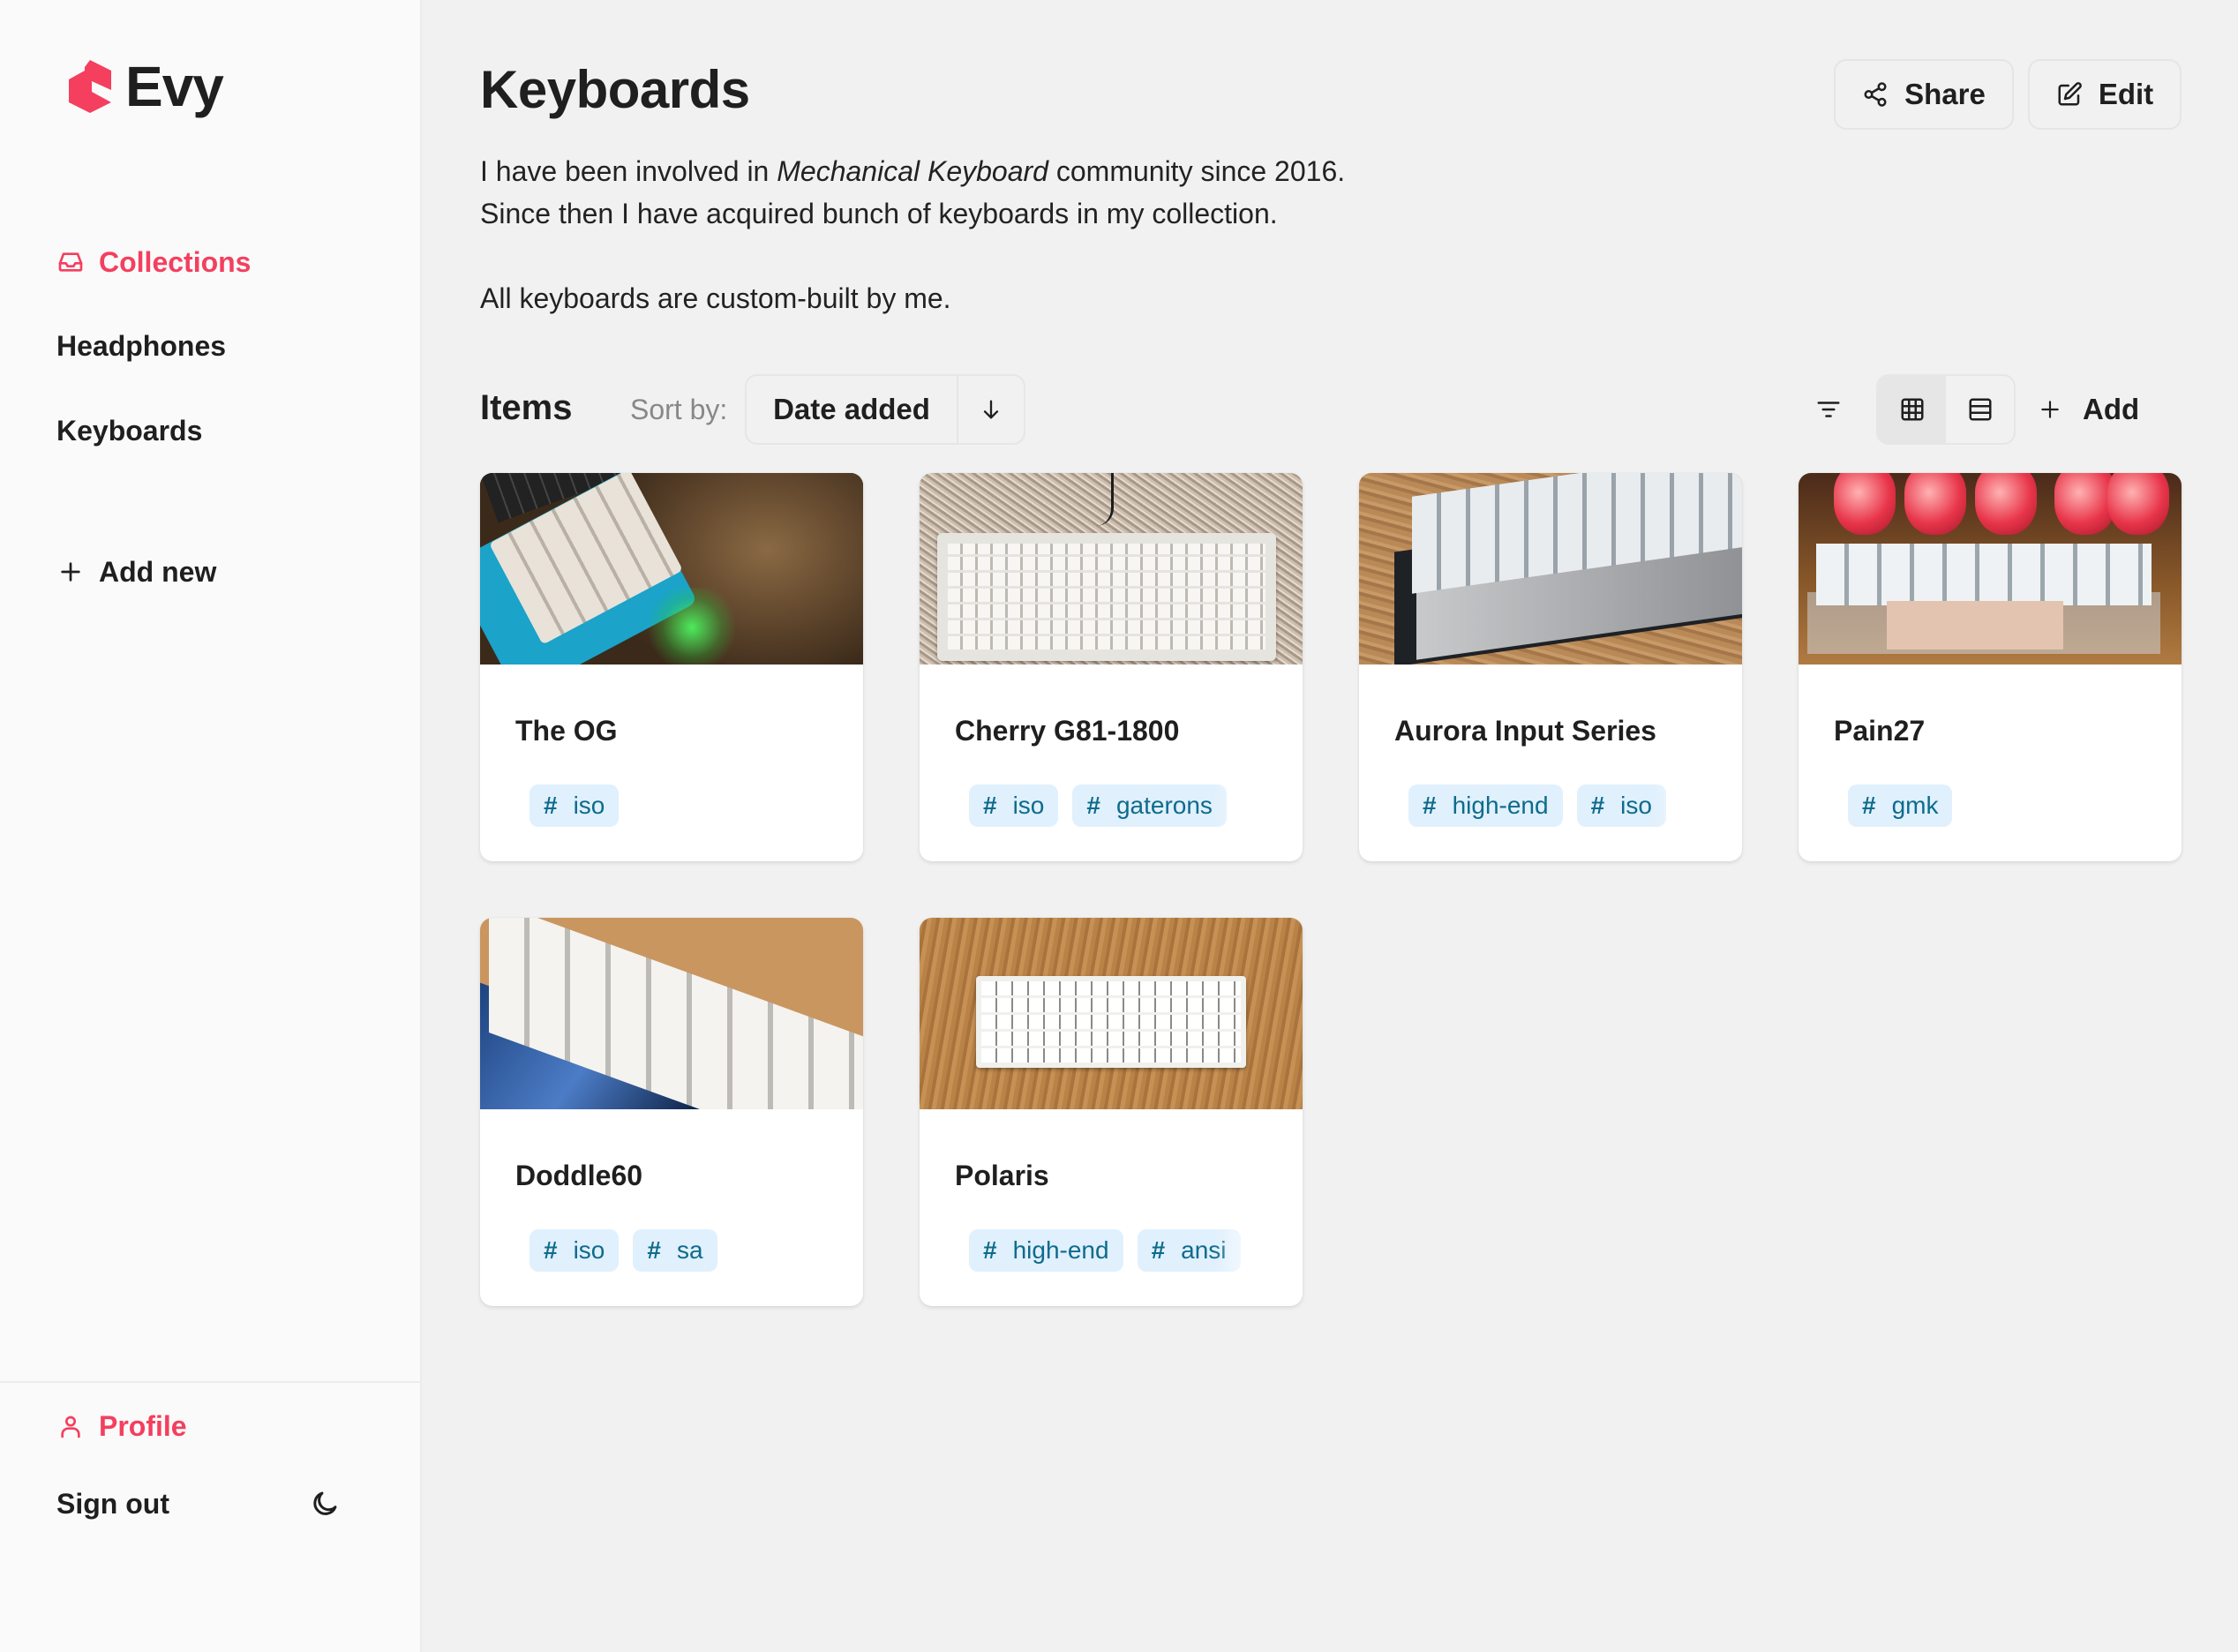 This screenshot has width=2238, height=1652. What do you see at coordinates (671, 1112) in the screenshot?
I see `item-card: Doddle60 # iso # sa` at bounding box center [671, 1112].